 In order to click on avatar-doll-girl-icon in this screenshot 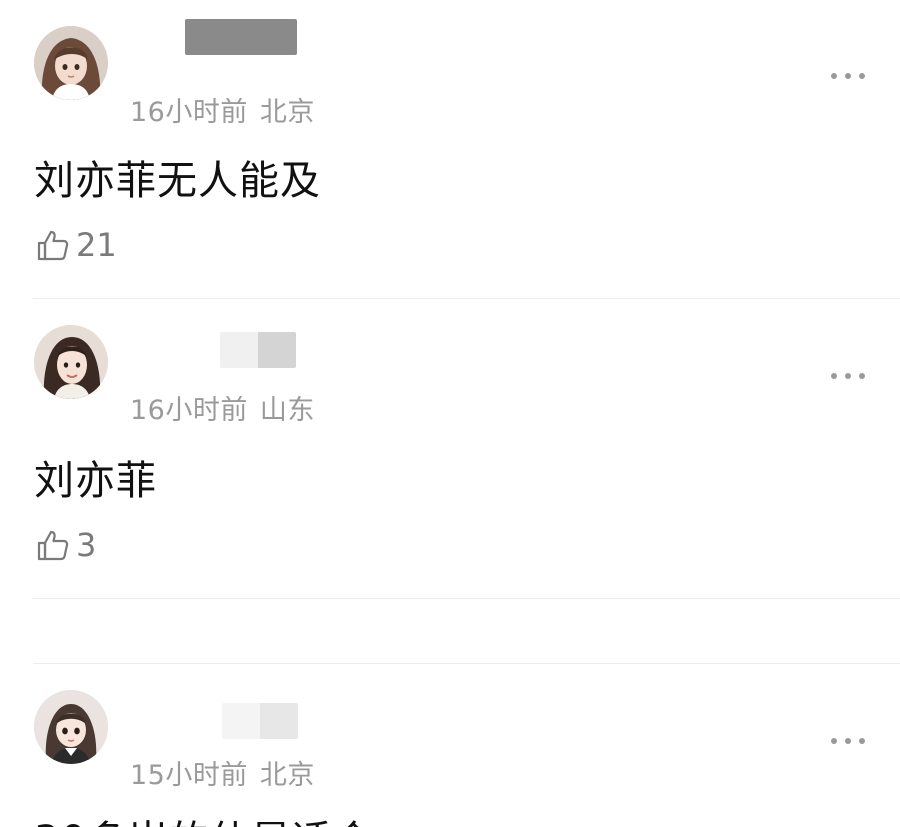, I will do `click(71, 727)`.